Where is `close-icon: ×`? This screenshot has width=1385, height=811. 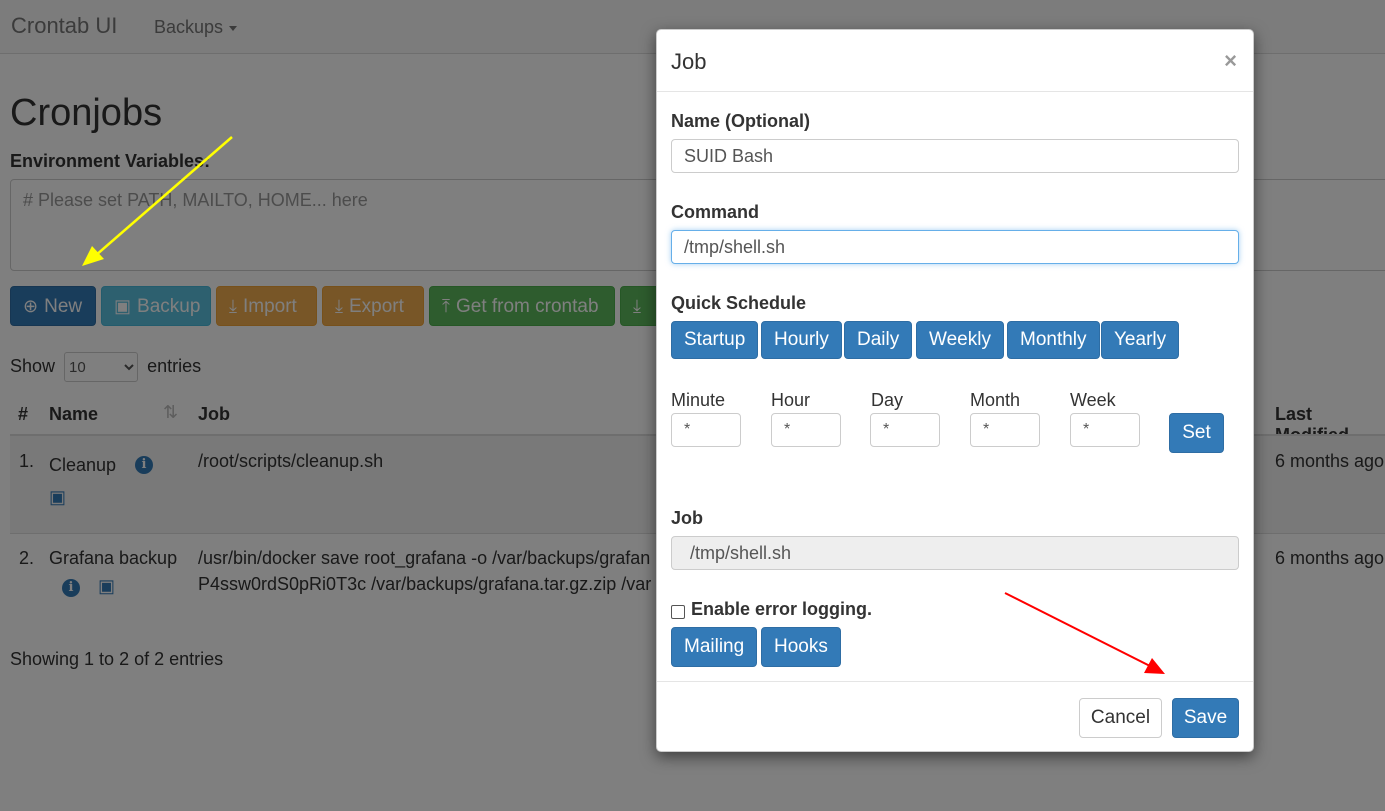
close-icon: × is located at coordinates (1230, 61).